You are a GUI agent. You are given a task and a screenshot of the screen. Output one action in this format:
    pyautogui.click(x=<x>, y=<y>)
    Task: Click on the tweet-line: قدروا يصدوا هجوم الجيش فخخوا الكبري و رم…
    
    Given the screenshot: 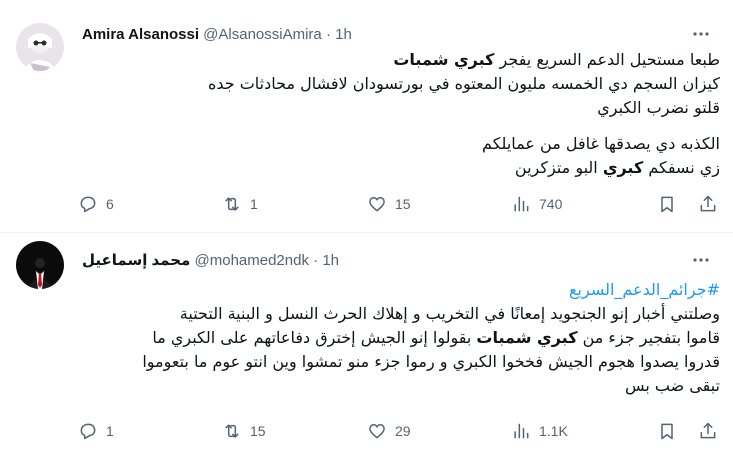 What is the action you would take?
    pyautogui.click(x=431, y=361)
    